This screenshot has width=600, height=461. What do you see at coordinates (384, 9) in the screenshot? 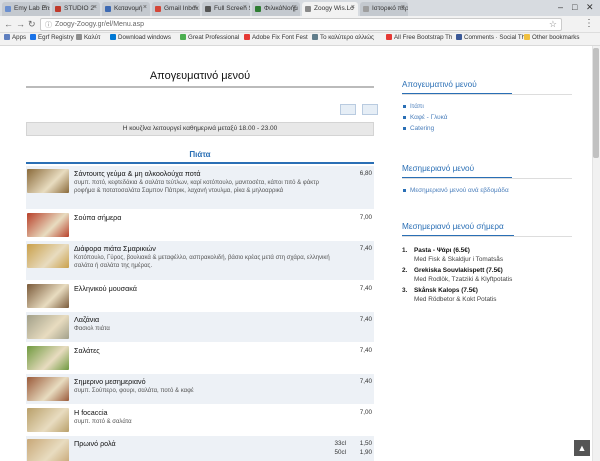
I see `browser-tab: Ιστορικό περ ×` at bounding box center [384, 9].